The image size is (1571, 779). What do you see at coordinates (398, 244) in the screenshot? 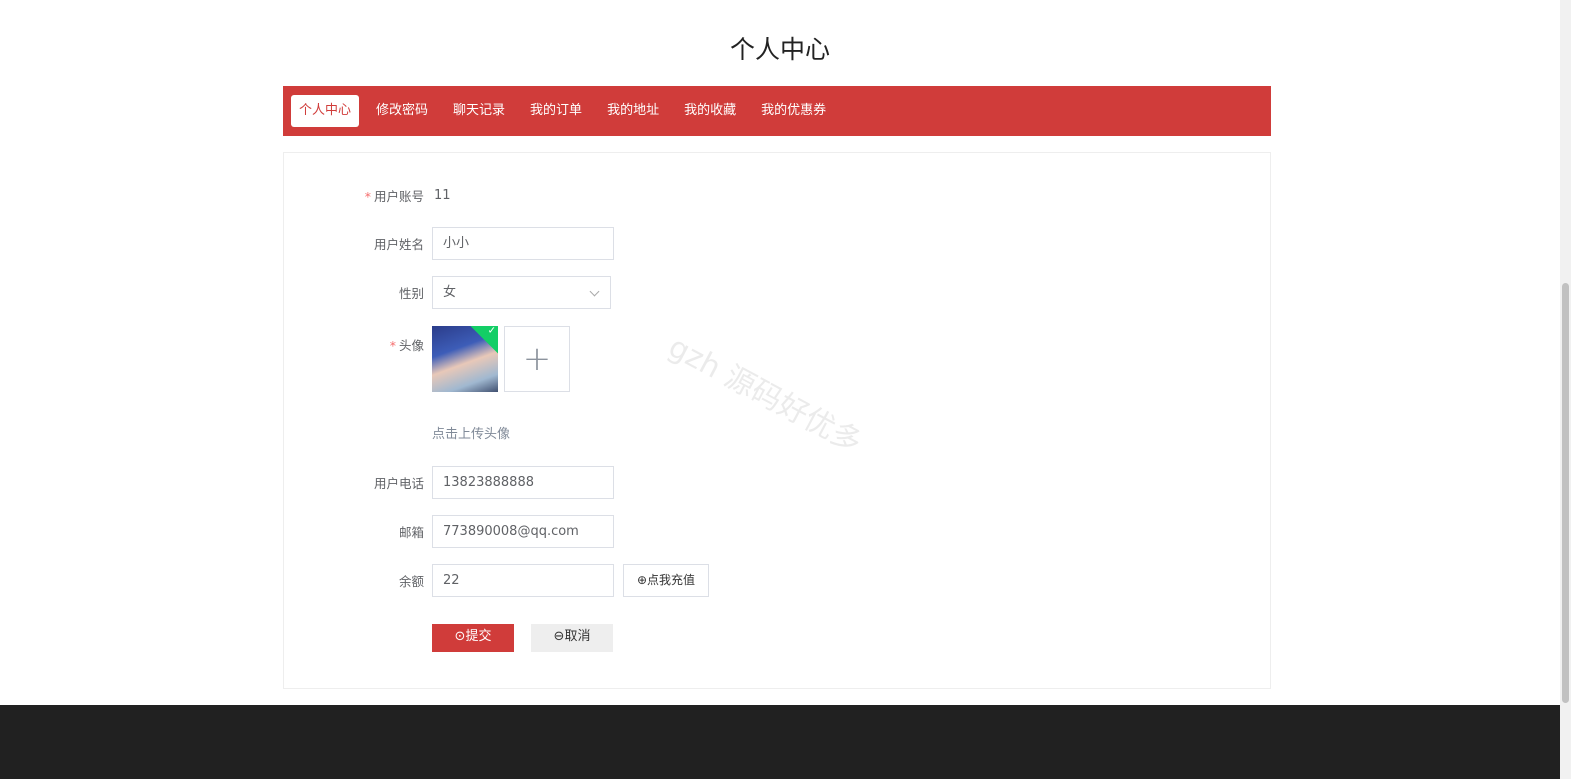
I see `name-label: 用户姓名` at bounding box center [398, 244].